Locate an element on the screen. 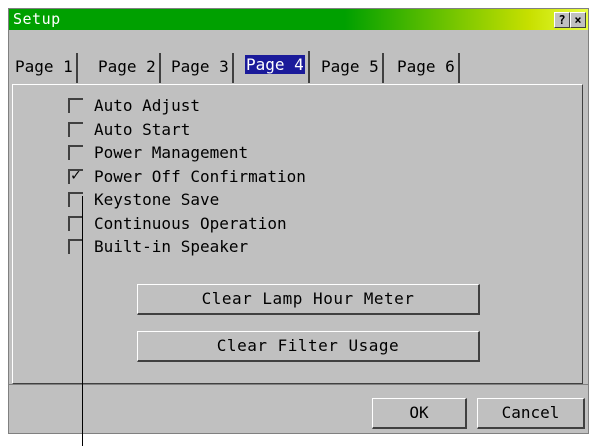 This screenshot has height=446, width=598. option-power-management: Power Management is located at coordinates (222, 153).